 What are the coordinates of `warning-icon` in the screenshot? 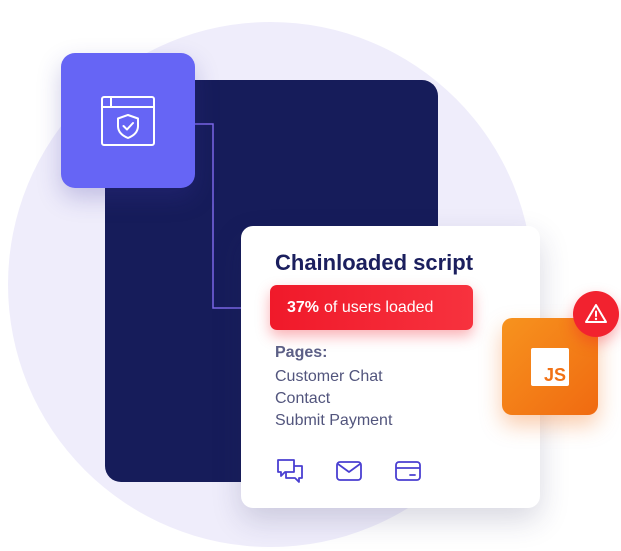 It's located at (596, 313).